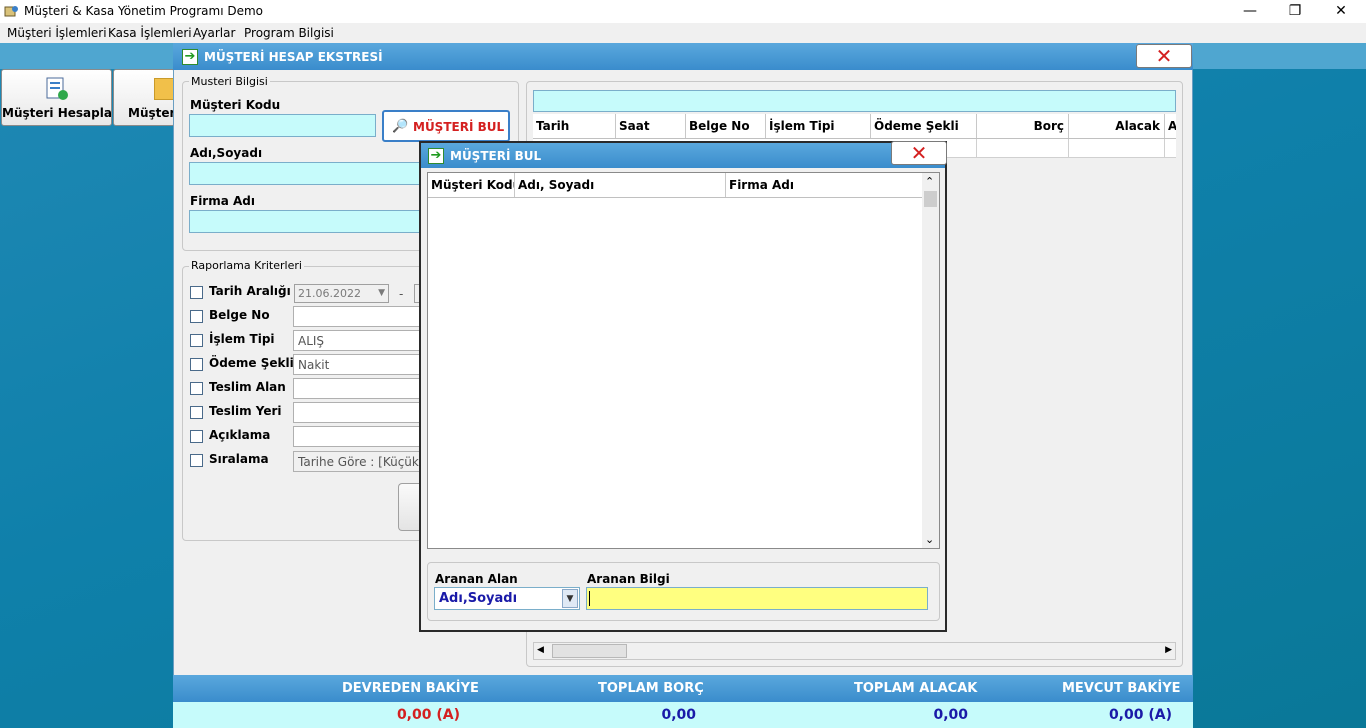 The width and height of the screenshot is (1366, 728). I want to click on date-range-checkbox, so click(196, 292).